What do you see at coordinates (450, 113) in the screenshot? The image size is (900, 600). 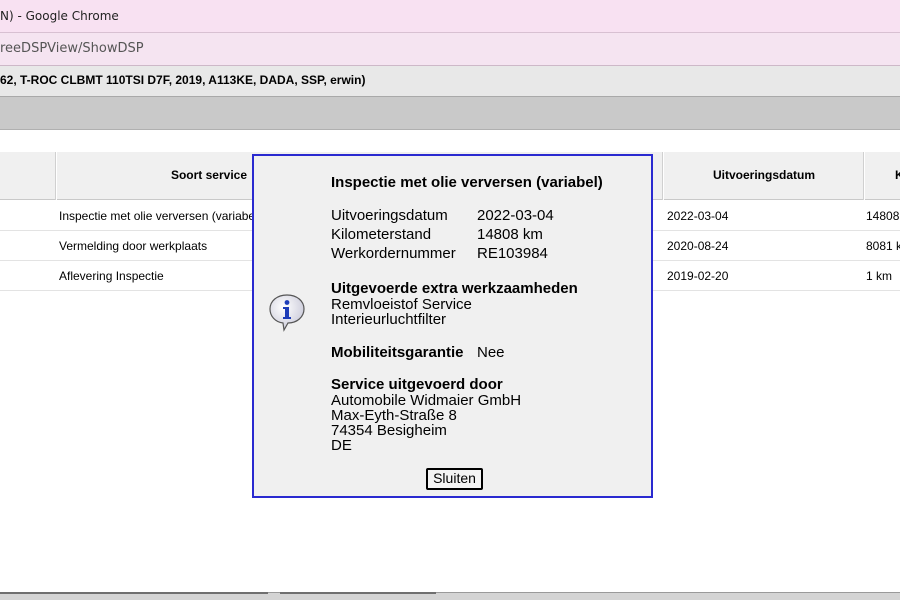 I see `toolbar` at bounding box center [450, 113].